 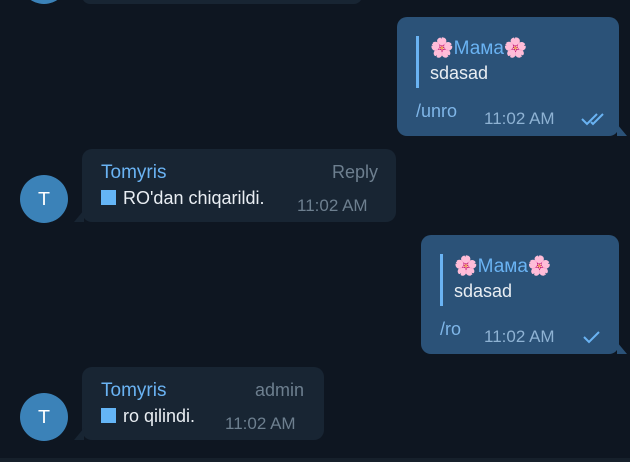 I want to click on message-text: ro qilindi., so click(x=148, y=416).